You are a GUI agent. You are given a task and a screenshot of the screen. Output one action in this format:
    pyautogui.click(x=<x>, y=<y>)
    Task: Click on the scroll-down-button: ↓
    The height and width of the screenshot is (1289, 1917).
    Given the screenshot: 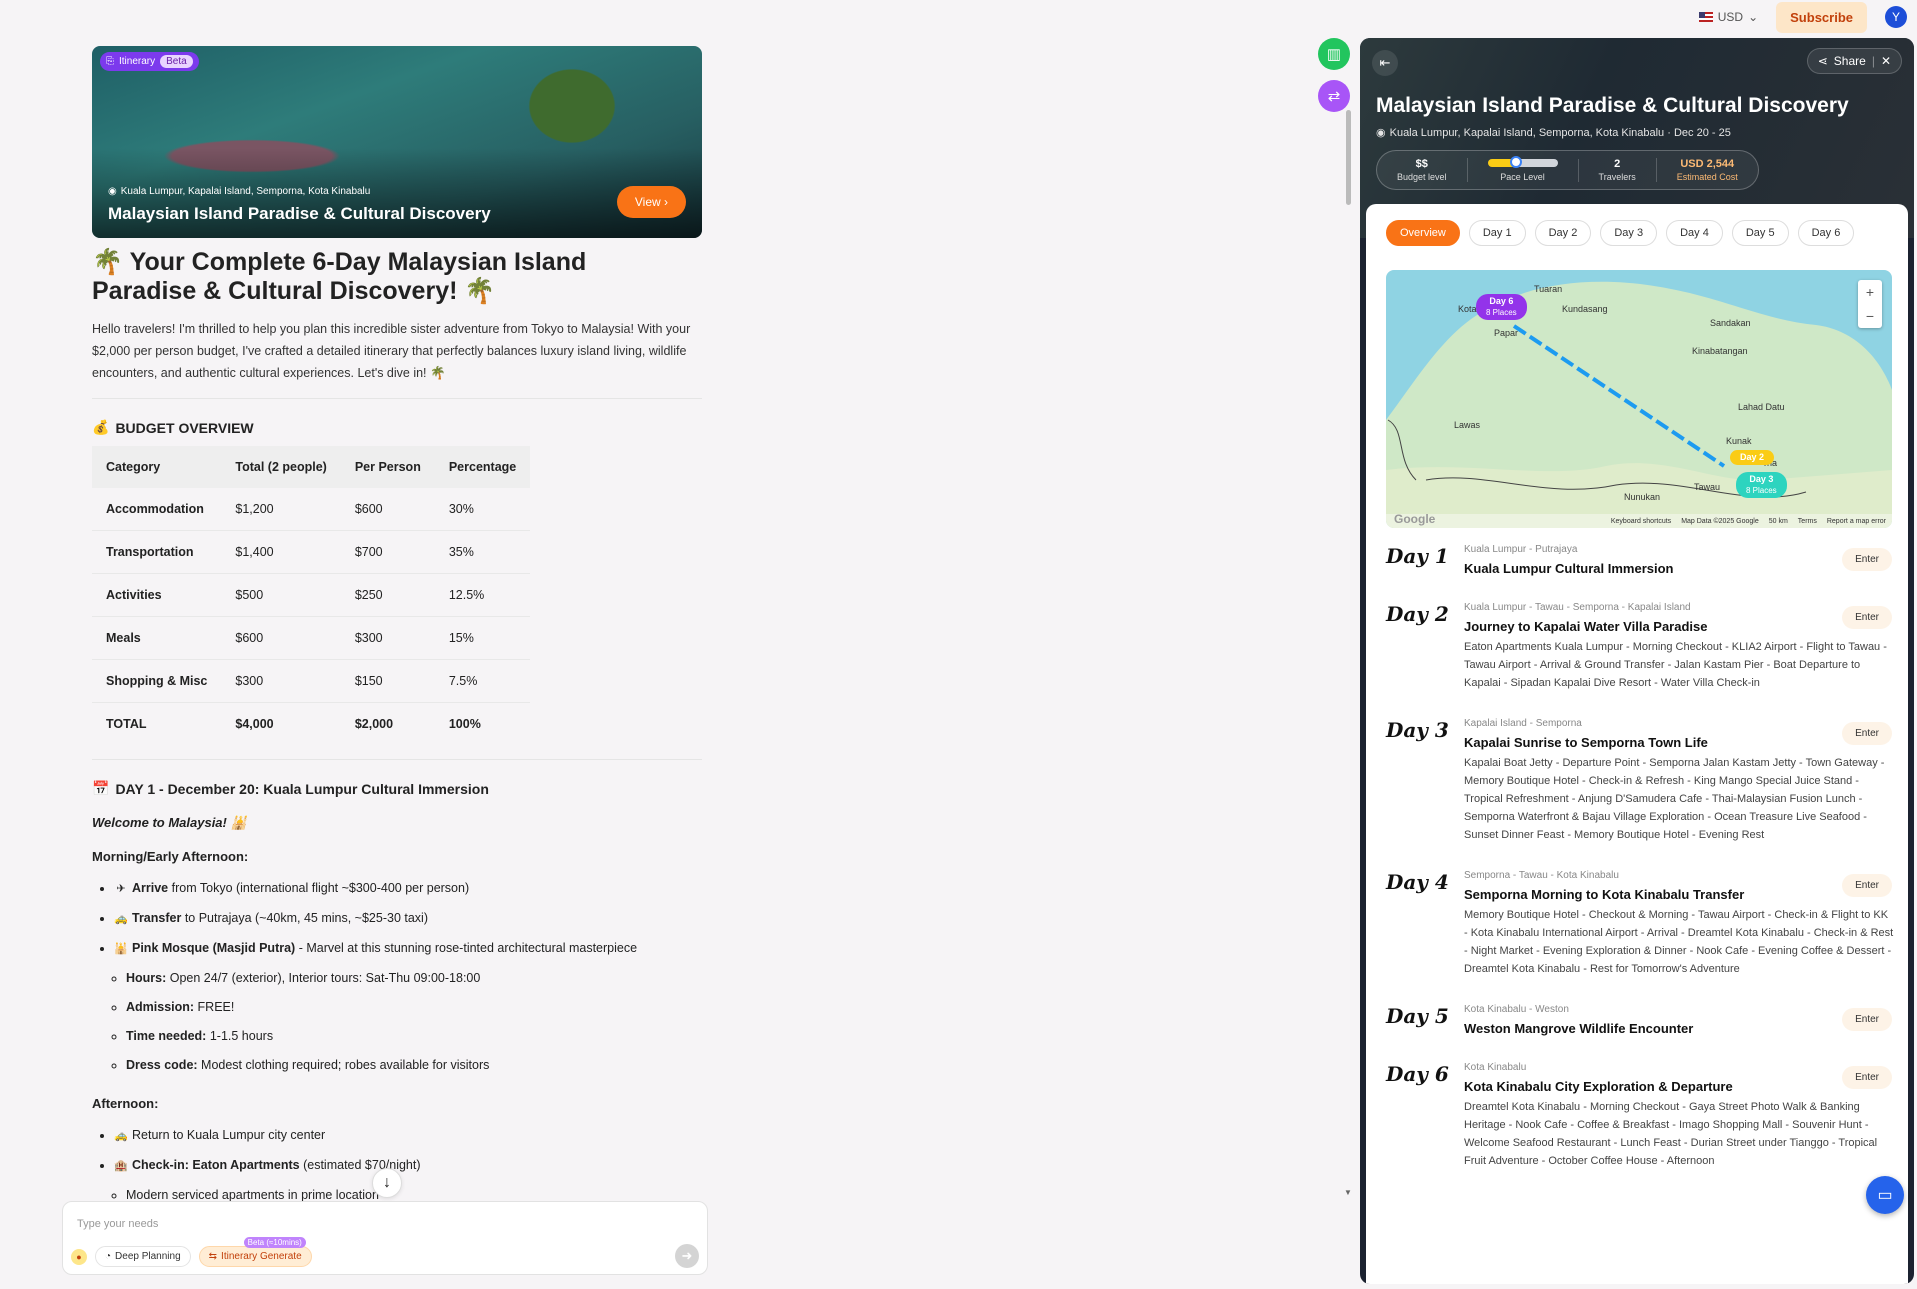 What is the action you would take?
    pyautogui.click(x=387, y=1183)
    